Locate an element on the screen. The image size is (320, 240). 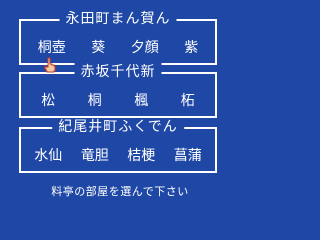
room-option-yugao: 夕顔 is located at coordinates (145, 48).